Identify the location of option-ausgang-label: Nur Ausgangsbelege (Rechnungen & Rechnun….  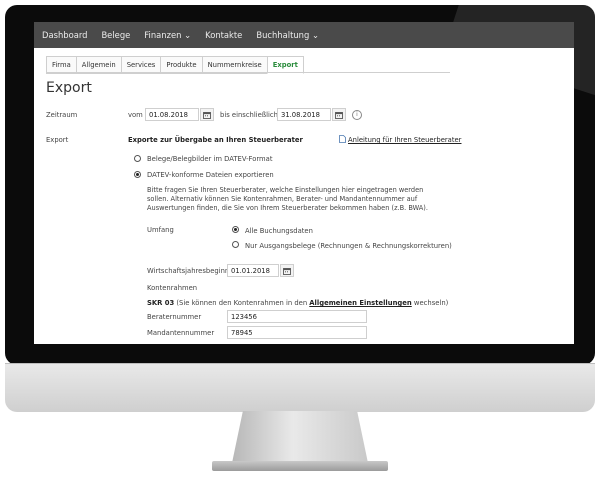
(348, 246).